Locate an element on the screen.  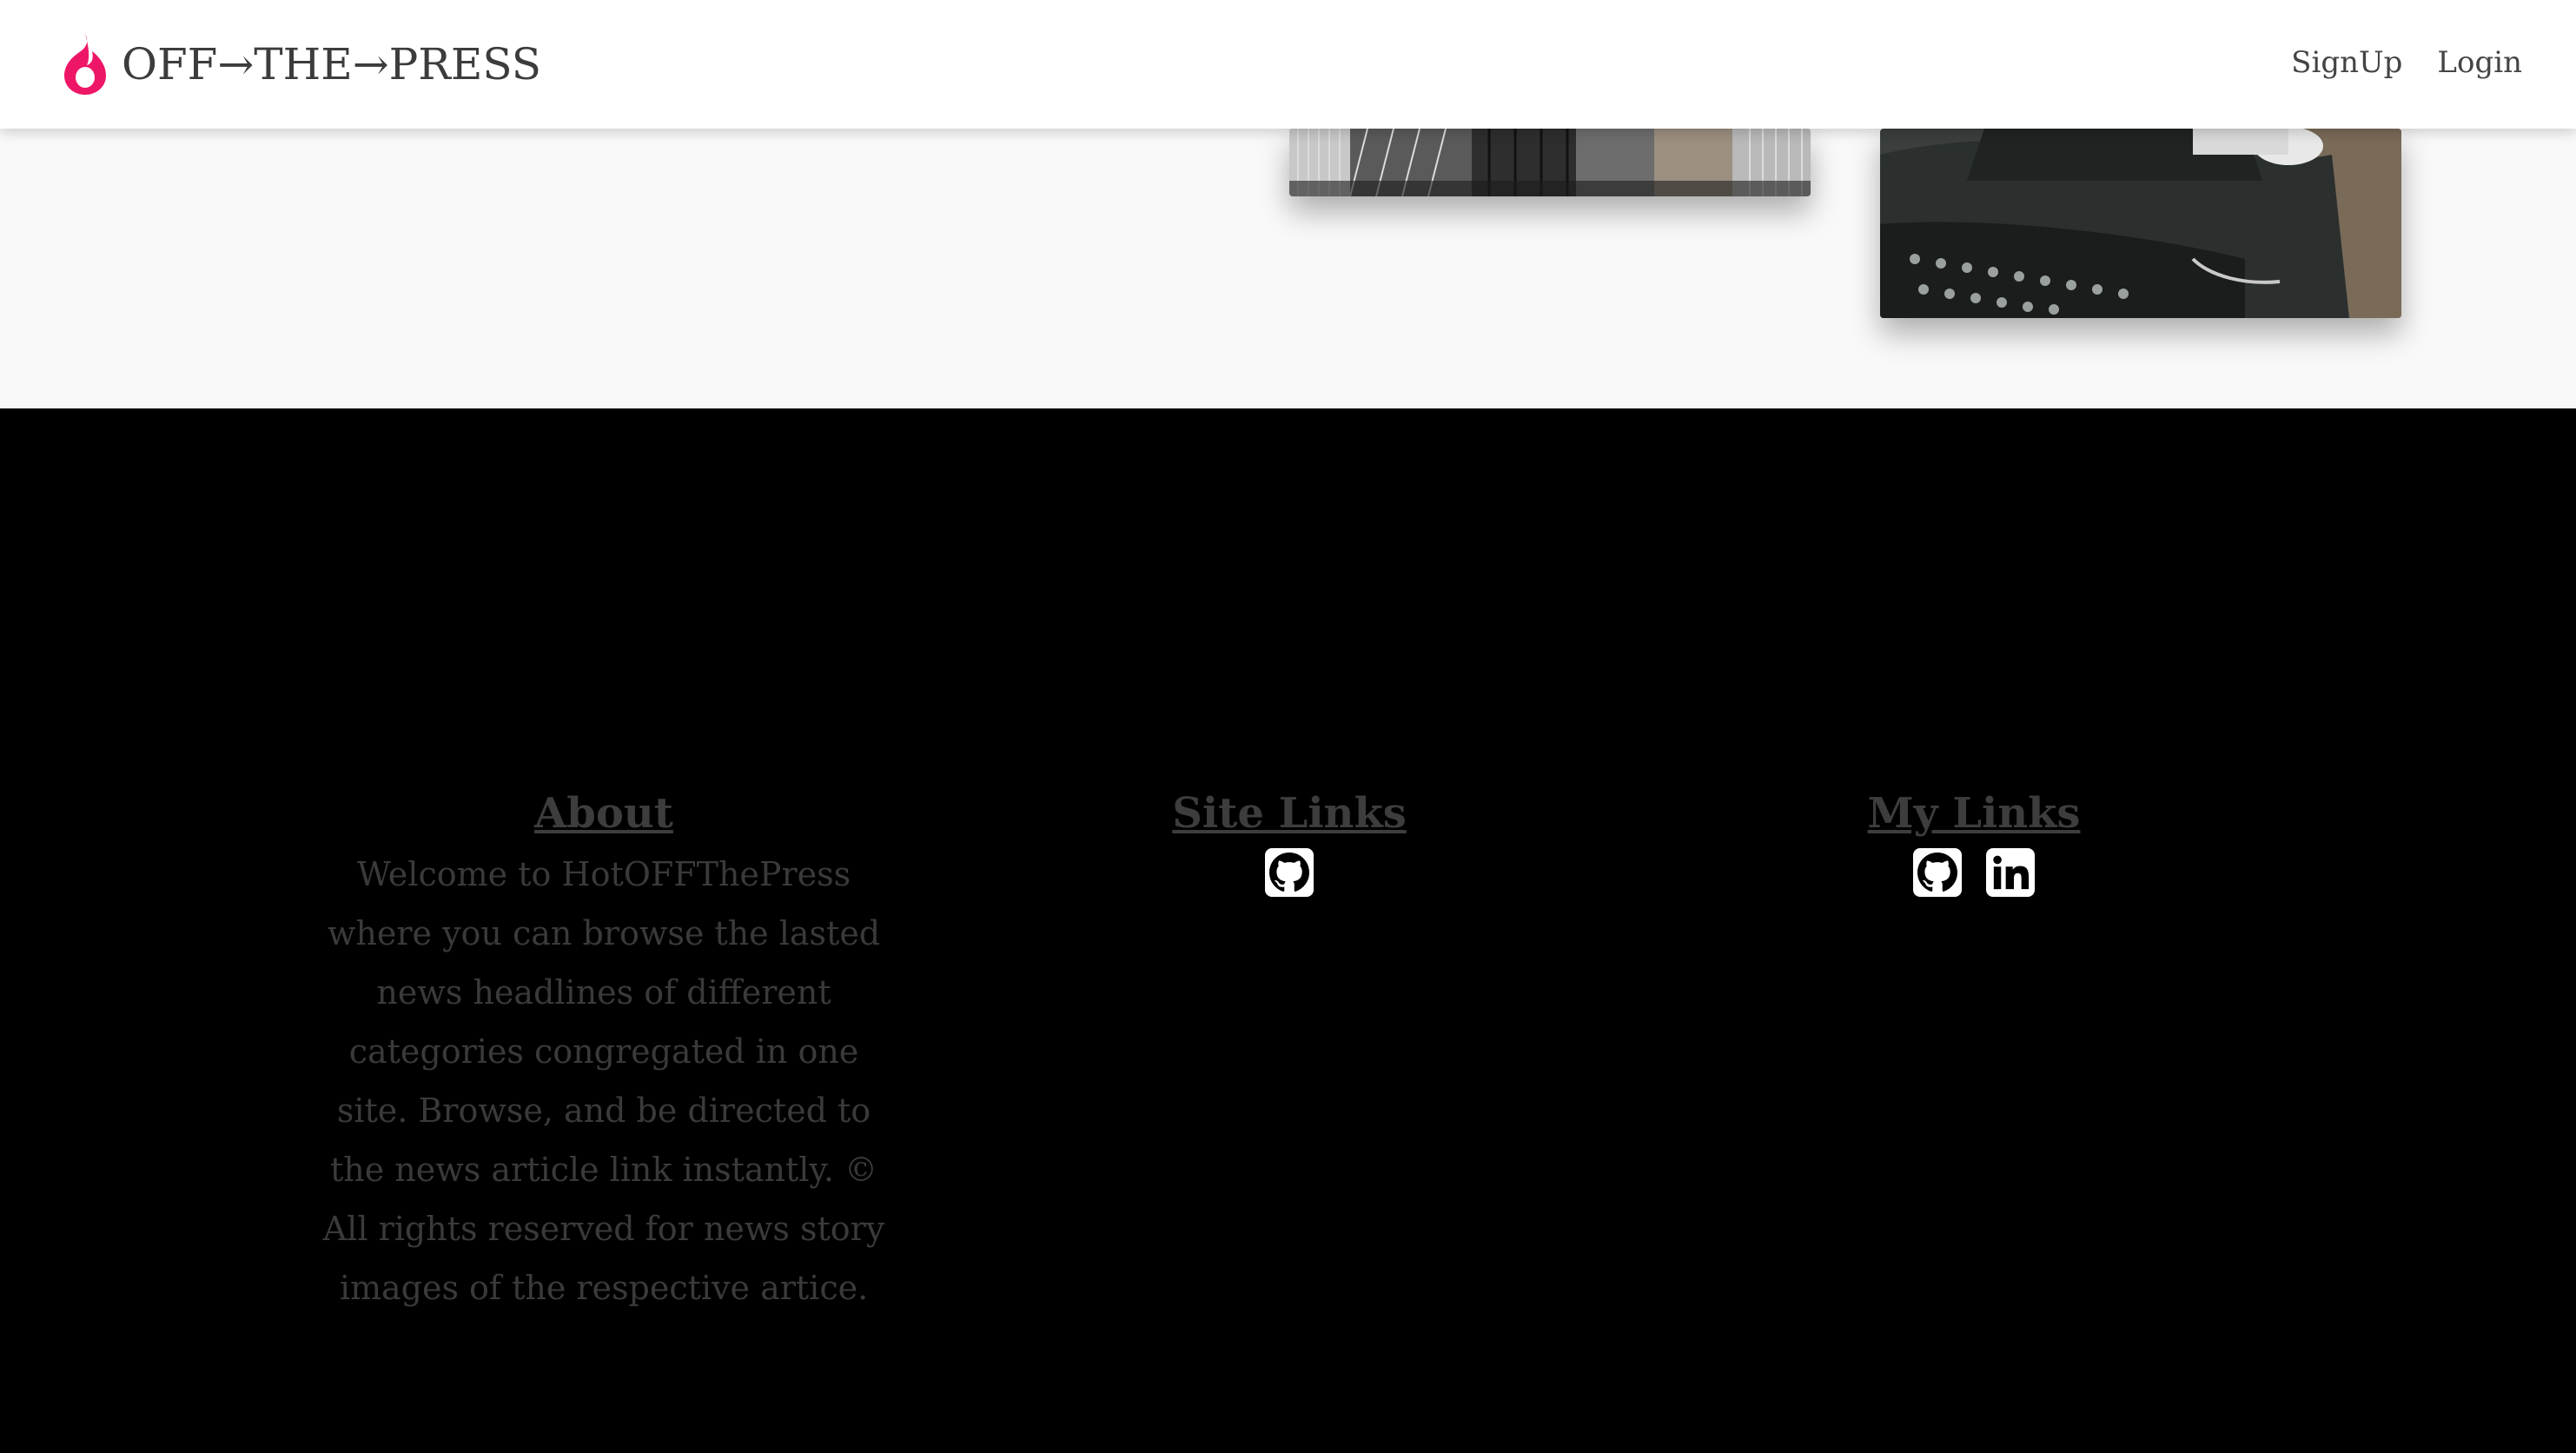
footer-my-links-section: My Links is located at coordinates (1974, 840).